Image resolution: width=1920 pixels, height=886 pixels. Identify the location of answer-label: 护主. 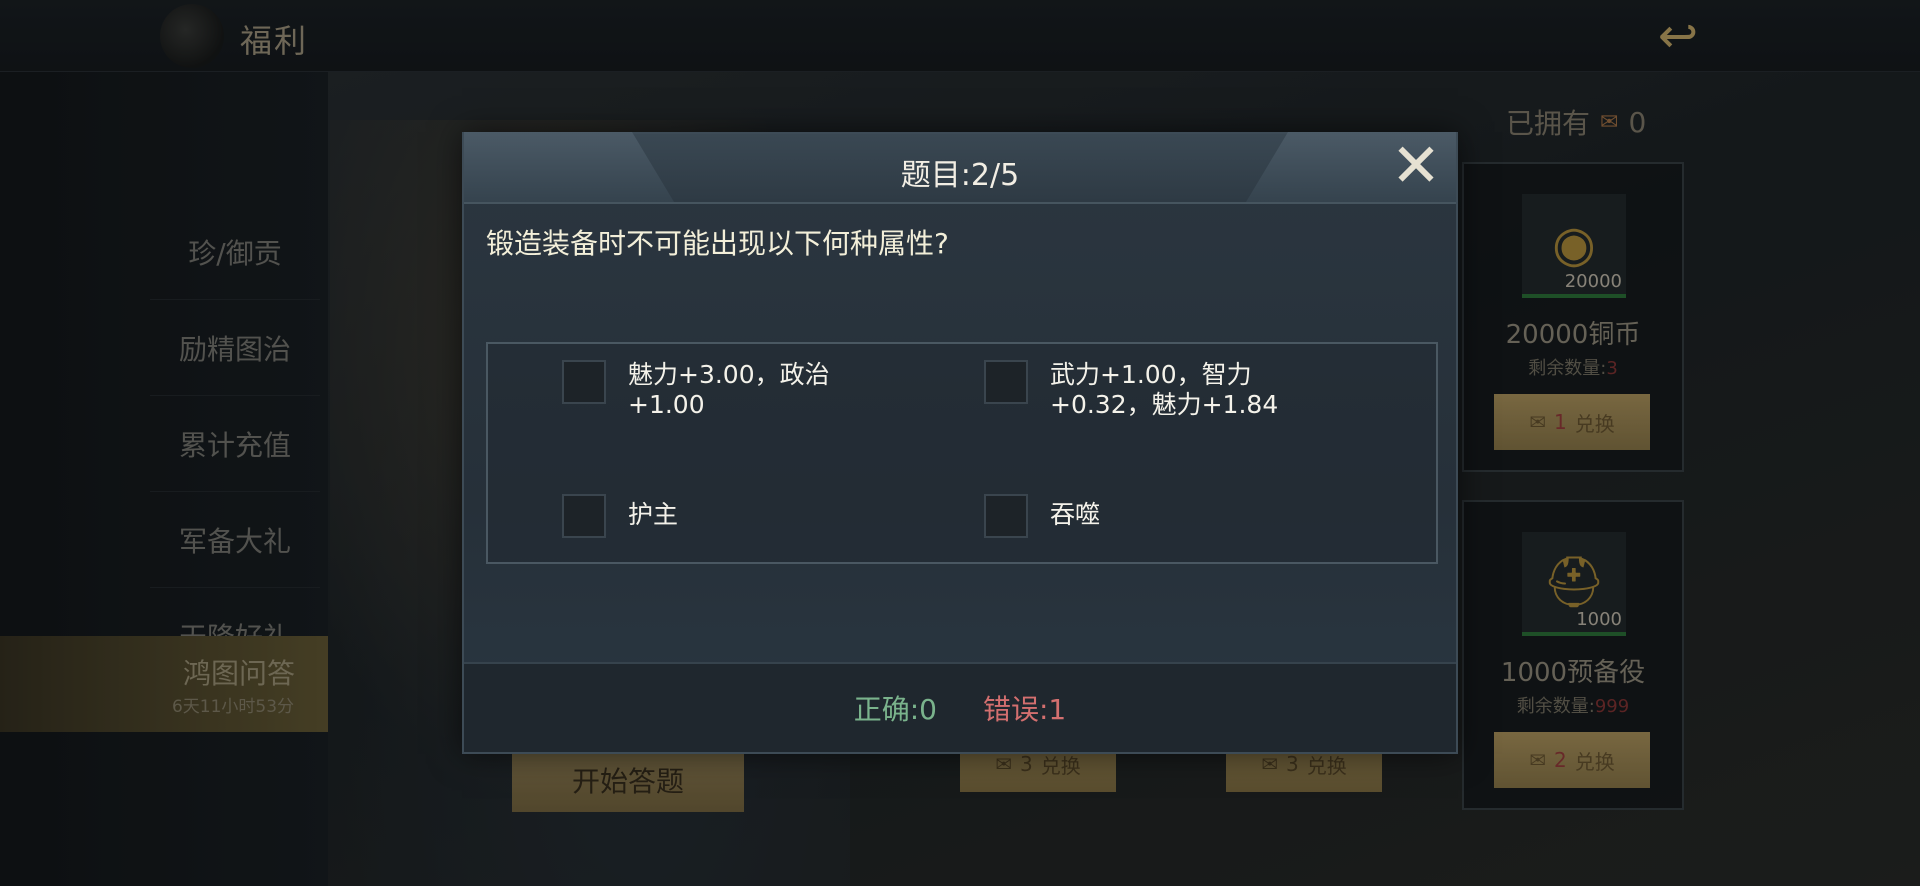
(653, 514).